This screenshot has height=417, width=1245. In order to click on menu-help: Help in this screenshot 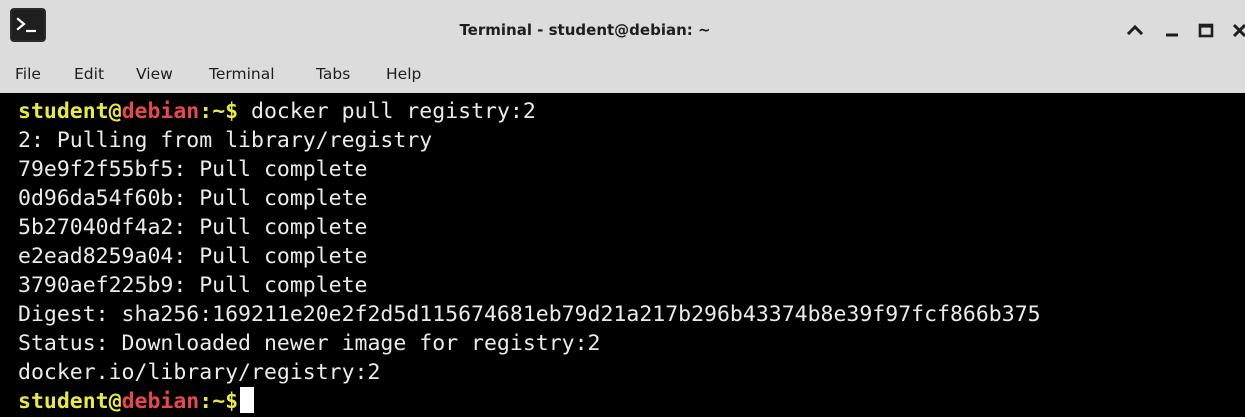, I will do `click(403, 75)`.